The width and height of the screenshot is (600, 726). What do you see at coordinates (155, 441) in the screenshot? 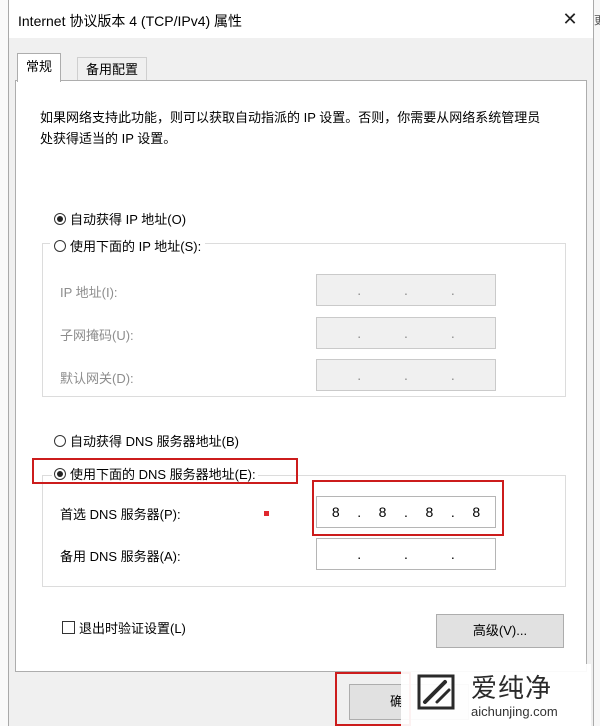
I see `radio-auto-dns-label: 自动获得 DNS 服务器地址(B)` at bounding box center [155, 441].